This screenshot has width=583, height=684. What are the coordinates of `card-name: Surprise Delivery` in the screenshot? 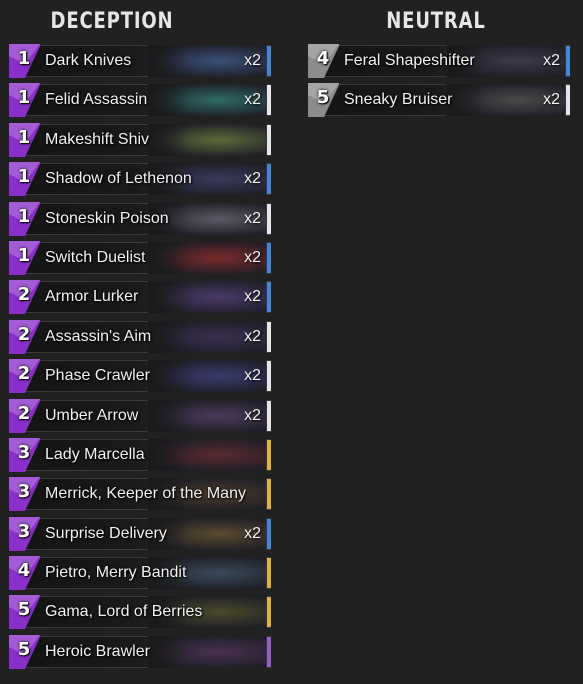 It's located at (106, 533).